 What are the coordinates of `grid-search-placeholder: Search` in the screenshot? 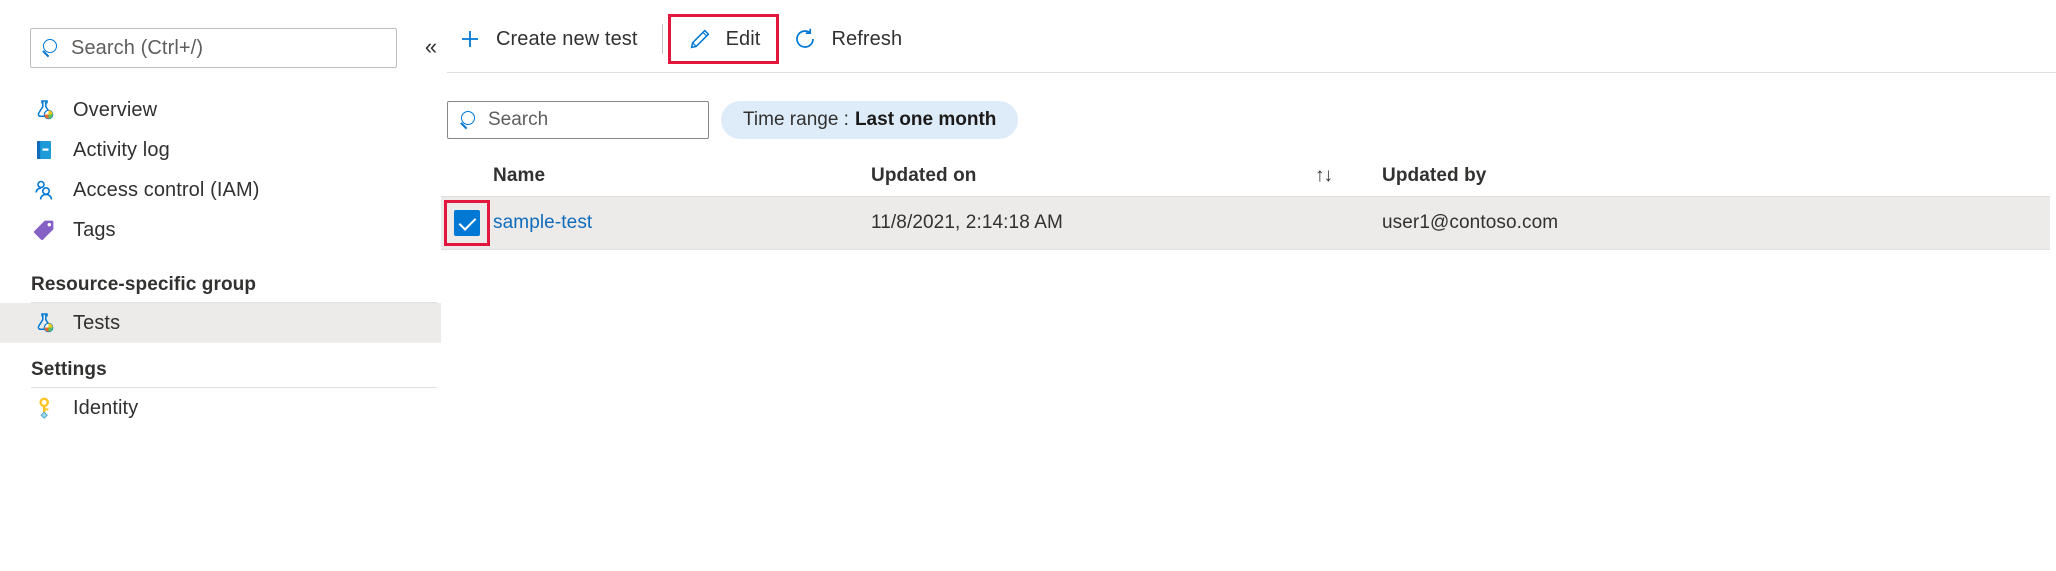 It's located at (518, 119).